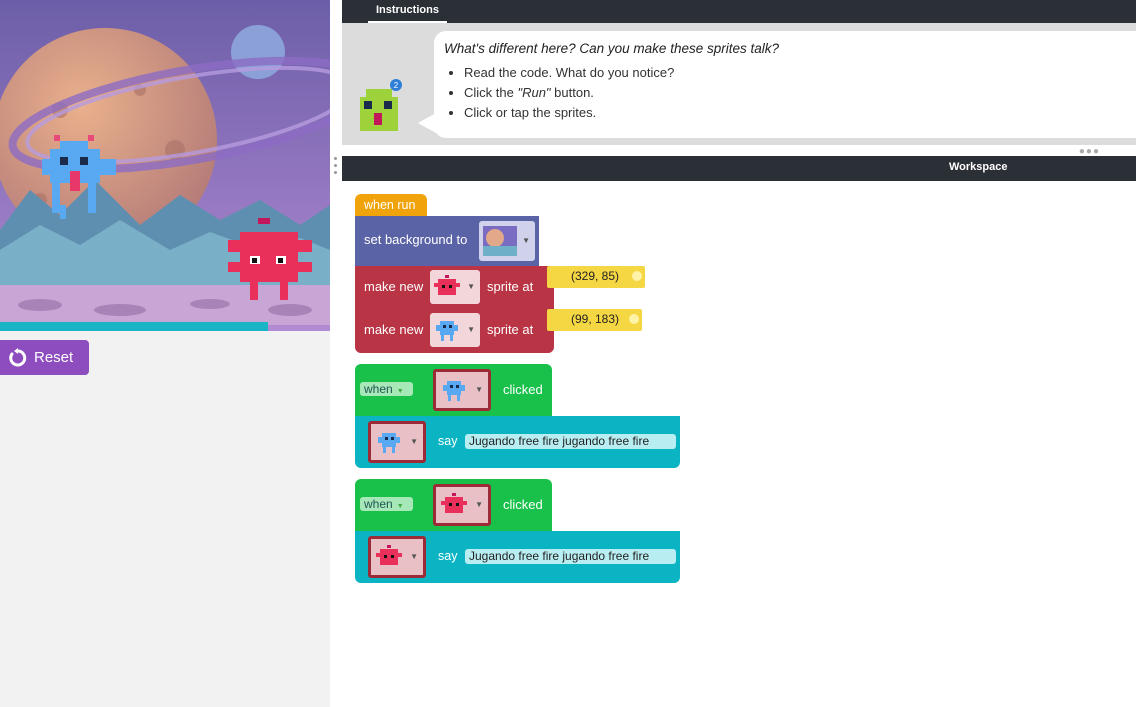  I want to click on coordinates-input: (99, 183), so click(594, 320).